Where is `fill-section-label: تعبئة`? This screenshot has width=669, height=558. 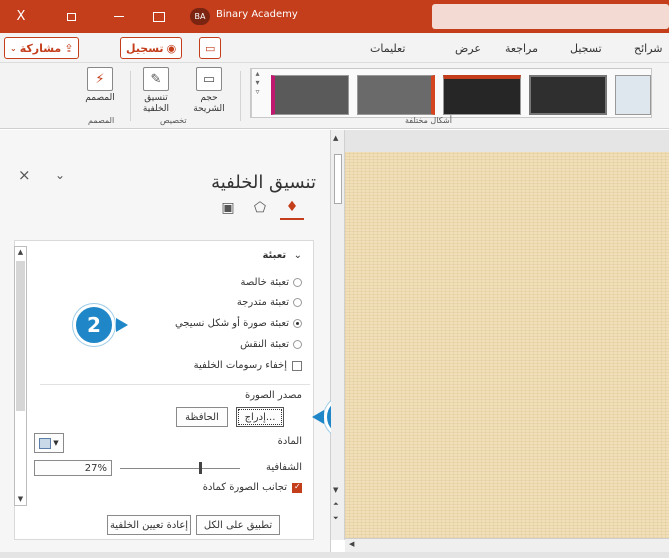 fill-section-label: تعبئة is located at coordinates (274, 255).